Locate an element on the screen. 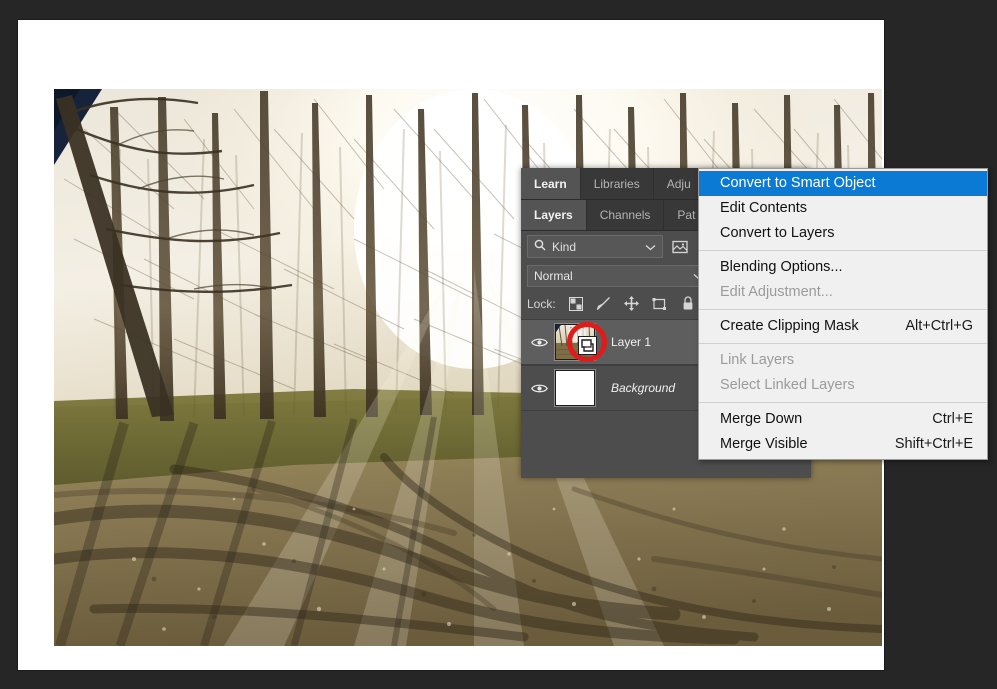 The height and width of the screenshot is (689, 997). lock-transparent-pixels-icon is located at coordinates (576, 304).